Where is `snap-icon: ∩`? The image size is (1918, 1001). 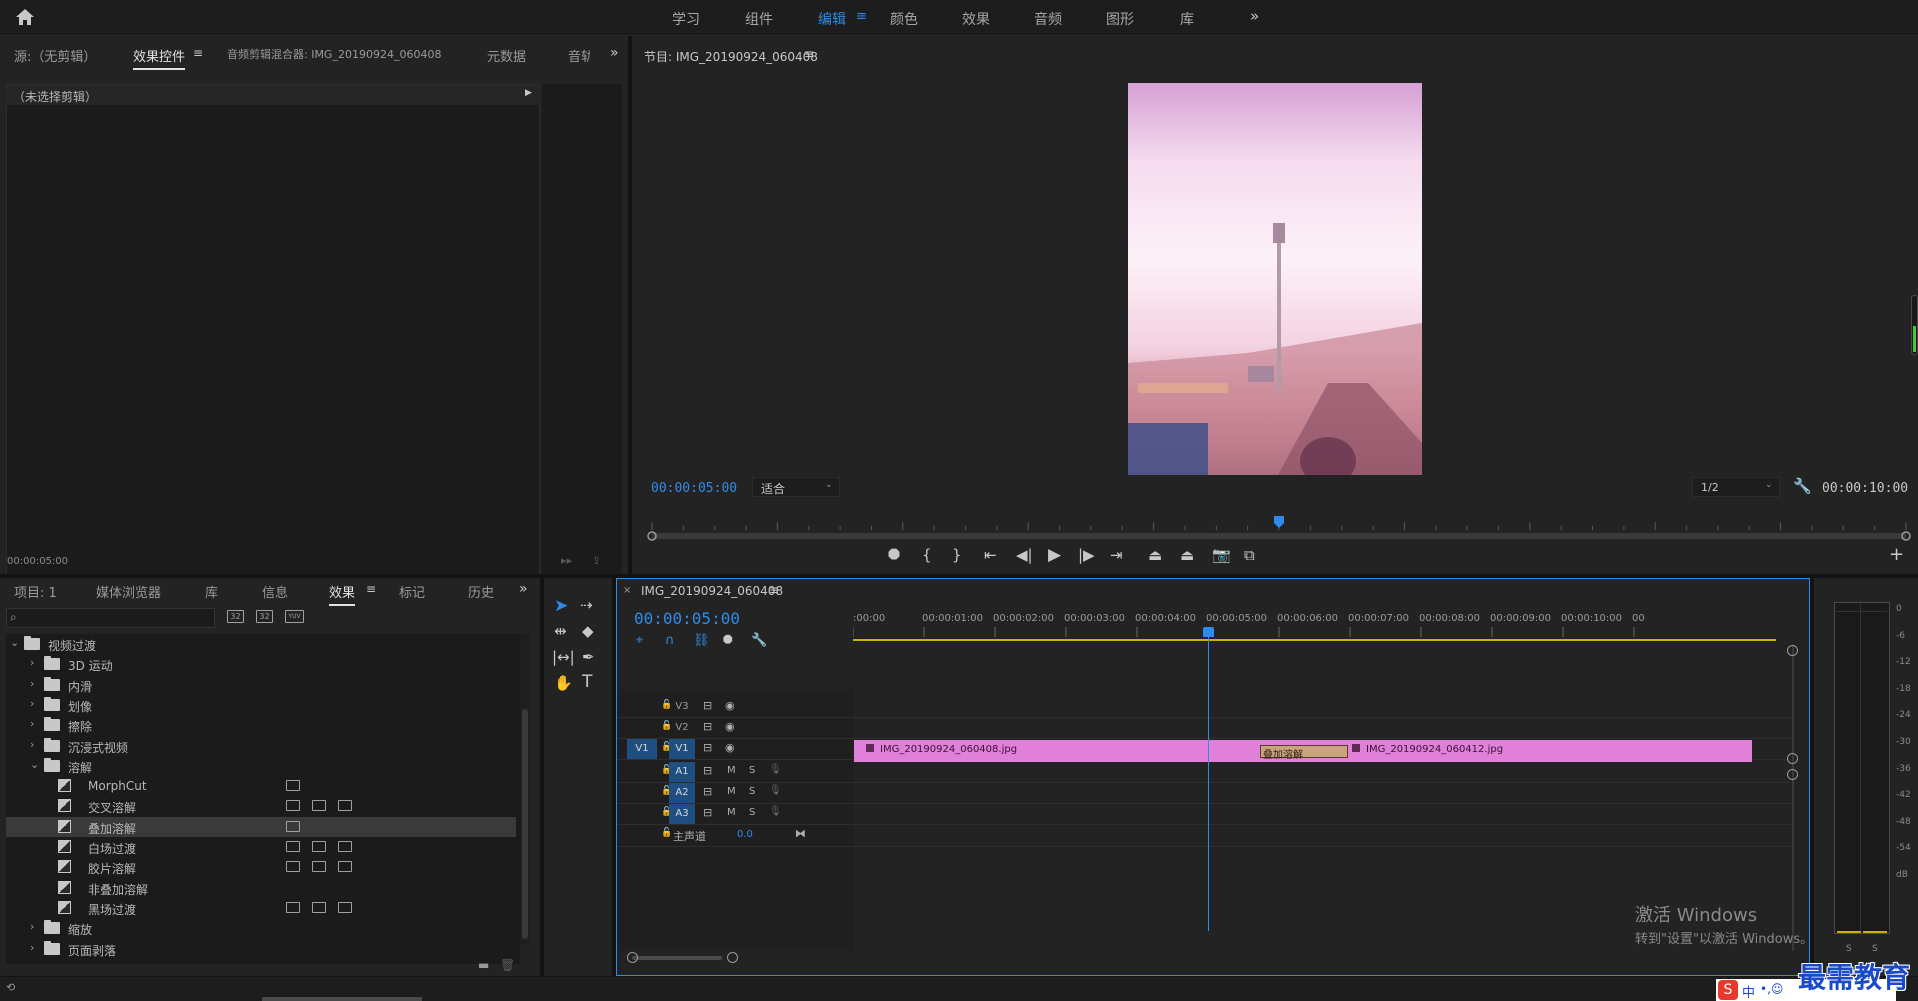
snap-icon: ∩ is located at coordinates (670, 640).